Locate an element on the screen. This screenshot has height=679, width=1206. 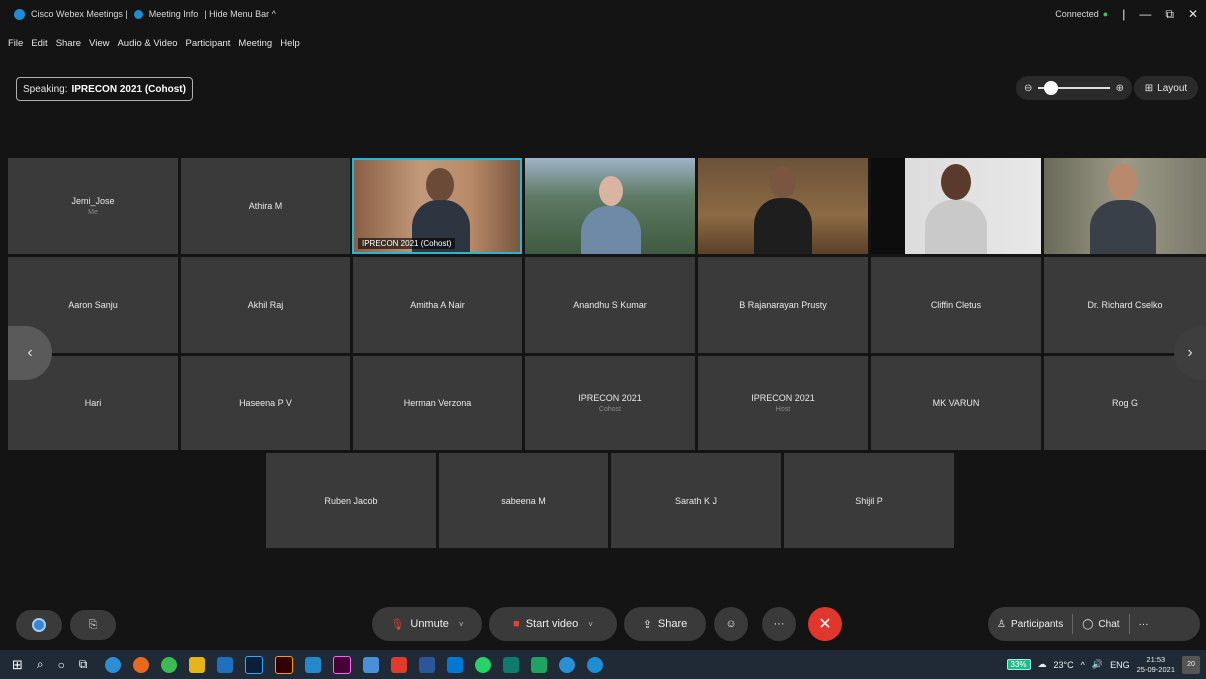
participant-tile: MK VARUN is located at coordinates (956, 403).